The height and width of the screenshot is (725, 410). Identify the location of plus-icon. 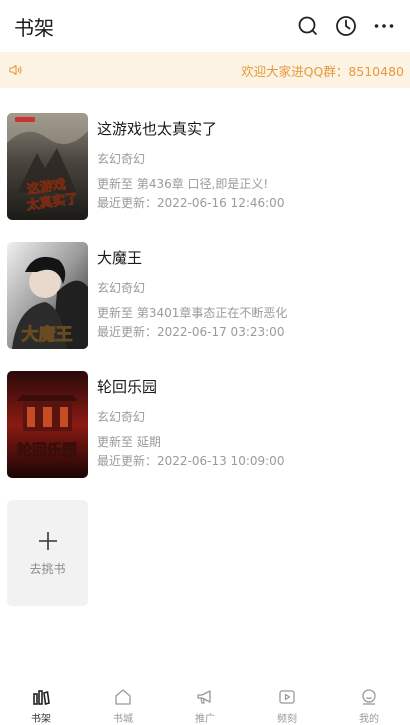
(47, 540).